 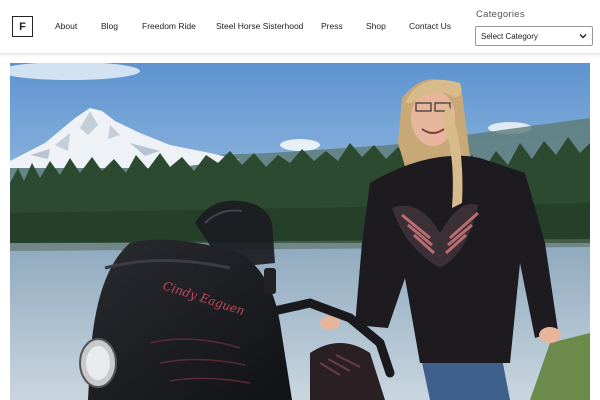 What do you see at coordinates (66, 26) in the screenshot?
I see `nav-item-about: About` at bounding box center [66, 26].